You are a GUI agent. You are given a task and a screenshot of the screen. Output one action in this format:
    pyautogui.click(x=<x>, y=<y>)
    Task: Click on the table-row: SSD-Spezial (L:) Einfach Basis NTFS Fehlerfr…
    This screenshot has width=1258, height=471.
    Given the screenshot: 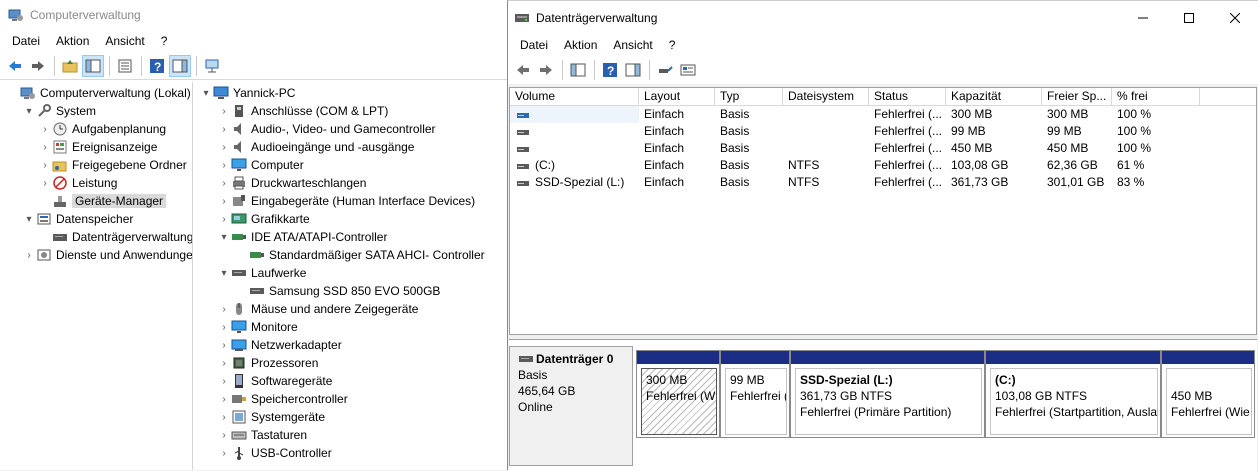 What is the action you would take?
    pyautogui.click(x=883, y=182)
    